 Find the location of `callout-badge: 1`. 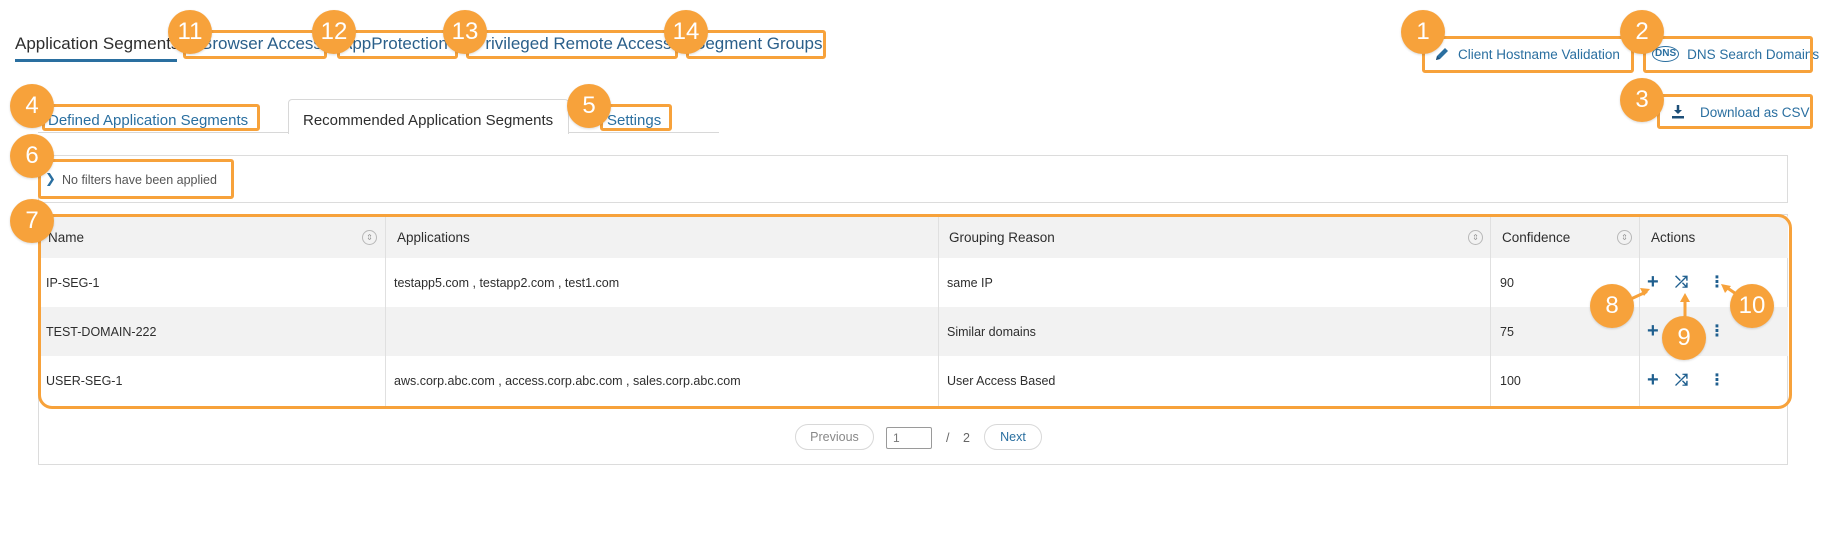

callout-badge: 1 is located at coordinates (1423, 32).